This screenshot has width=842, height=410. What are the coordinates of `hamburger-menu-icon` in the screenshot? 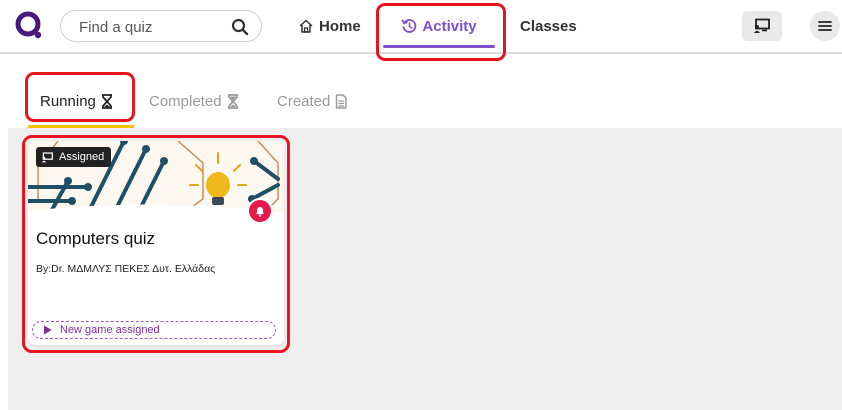 It's located at (825, 26).